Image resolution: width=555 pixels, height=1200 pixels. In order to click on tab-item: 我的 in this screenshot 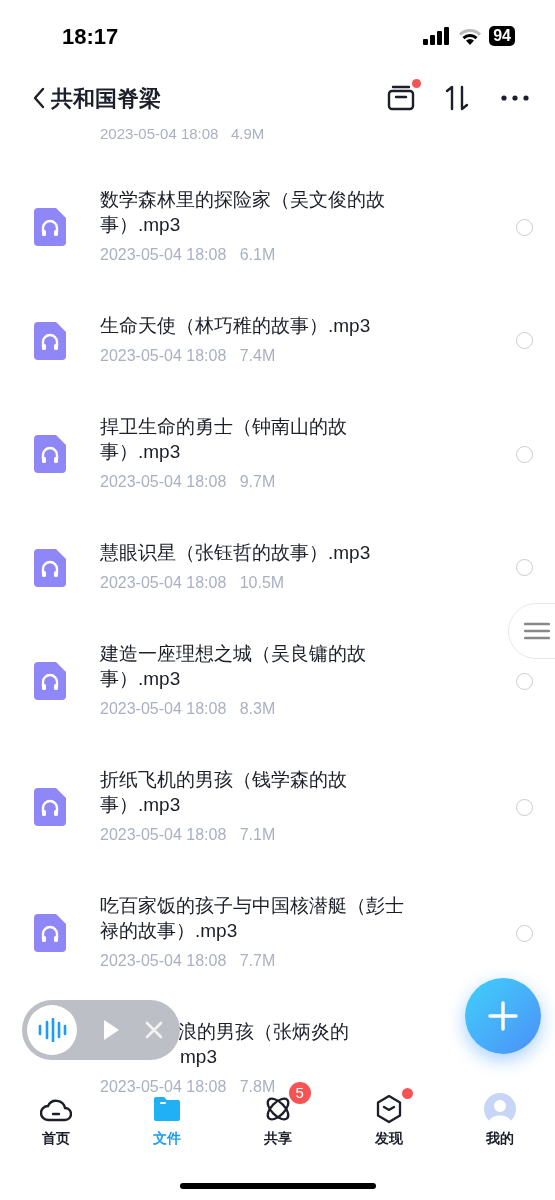, I will do `click(499, 1132)`.